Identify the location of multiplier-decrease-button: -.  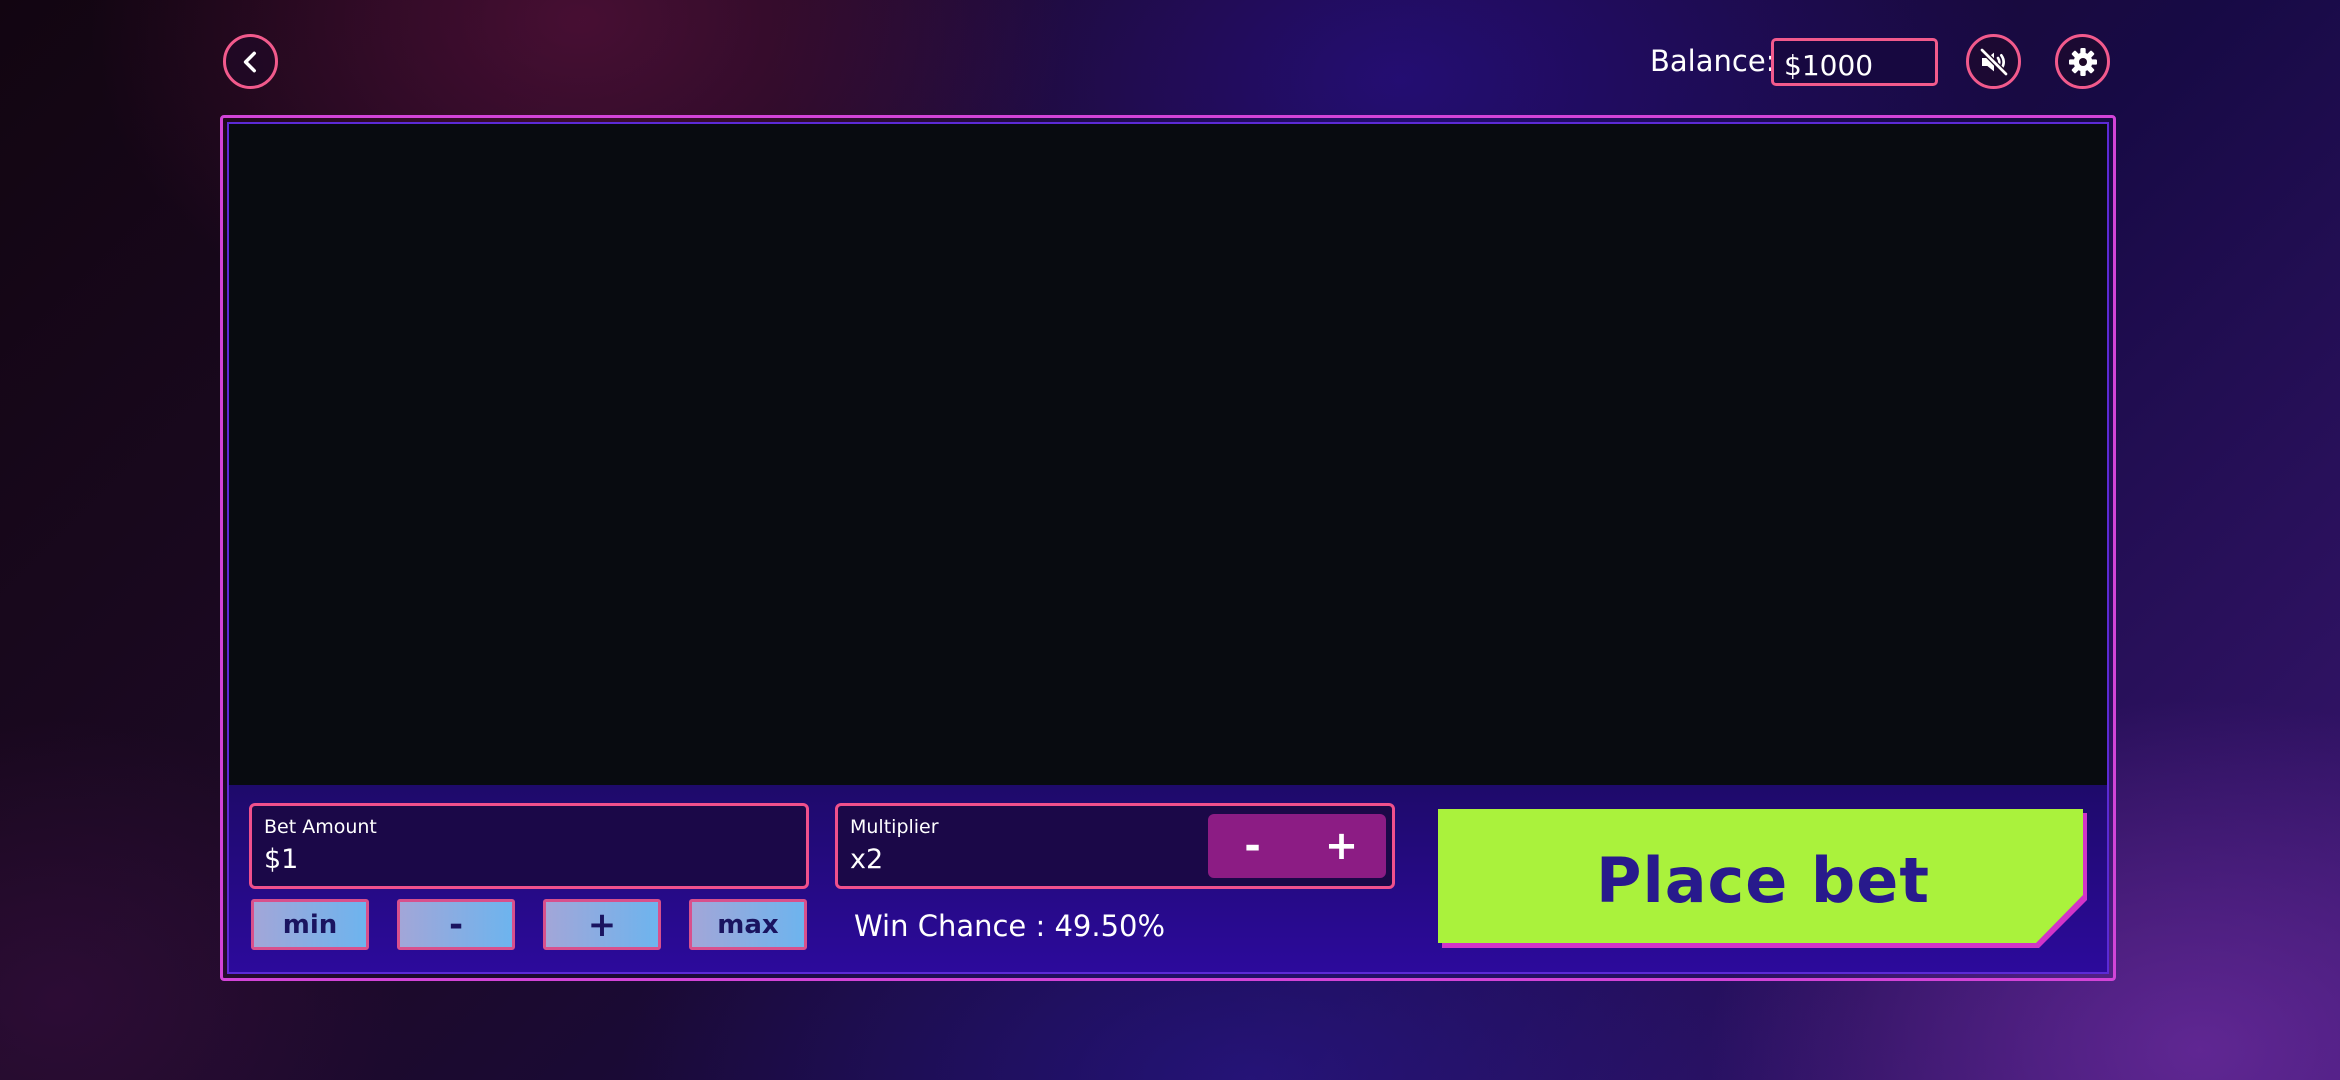
(1252, 846).